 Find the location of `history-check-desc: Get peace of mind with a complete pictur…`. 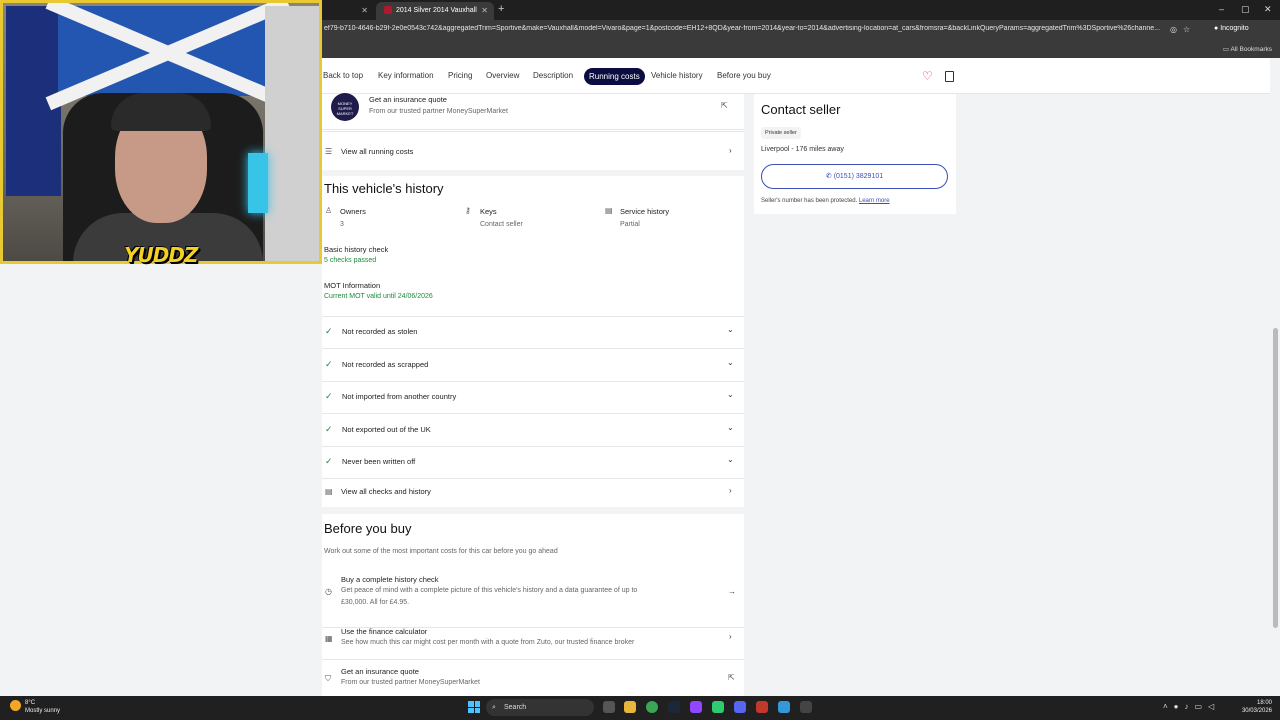

history-check-desc: Get peace of mind with a complete pictur… is located at coordinates (489, 590).